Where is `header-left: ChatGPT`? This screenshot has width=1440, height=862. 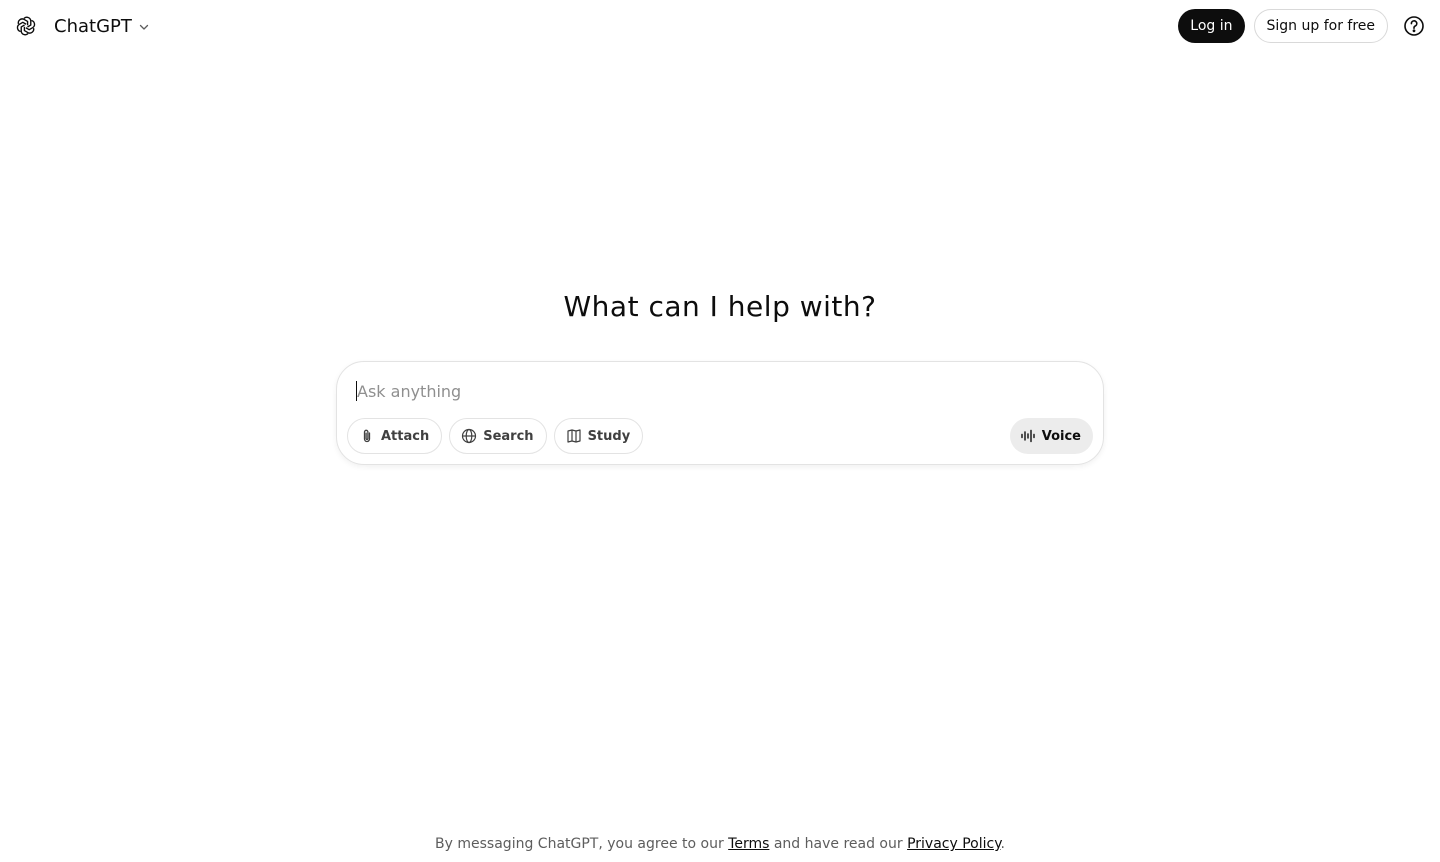 header-left: ChatGPT is located at coordinates (82, 26).